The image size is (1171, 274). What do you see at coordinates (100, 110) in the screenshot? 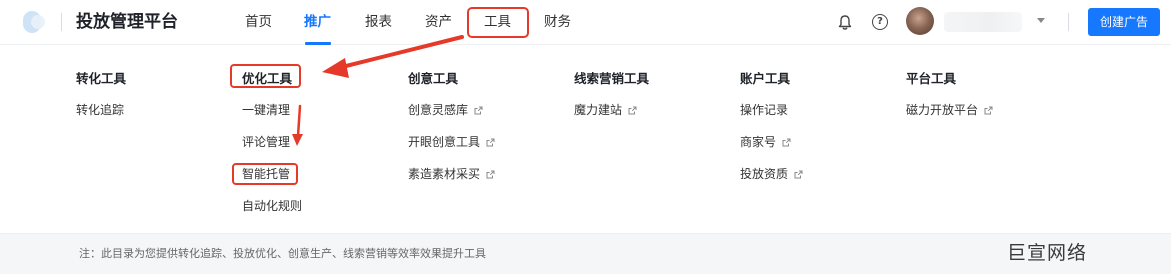
I see `menu-item-conversion-tracking: 转化追踪` at bounding box center [100, 110].